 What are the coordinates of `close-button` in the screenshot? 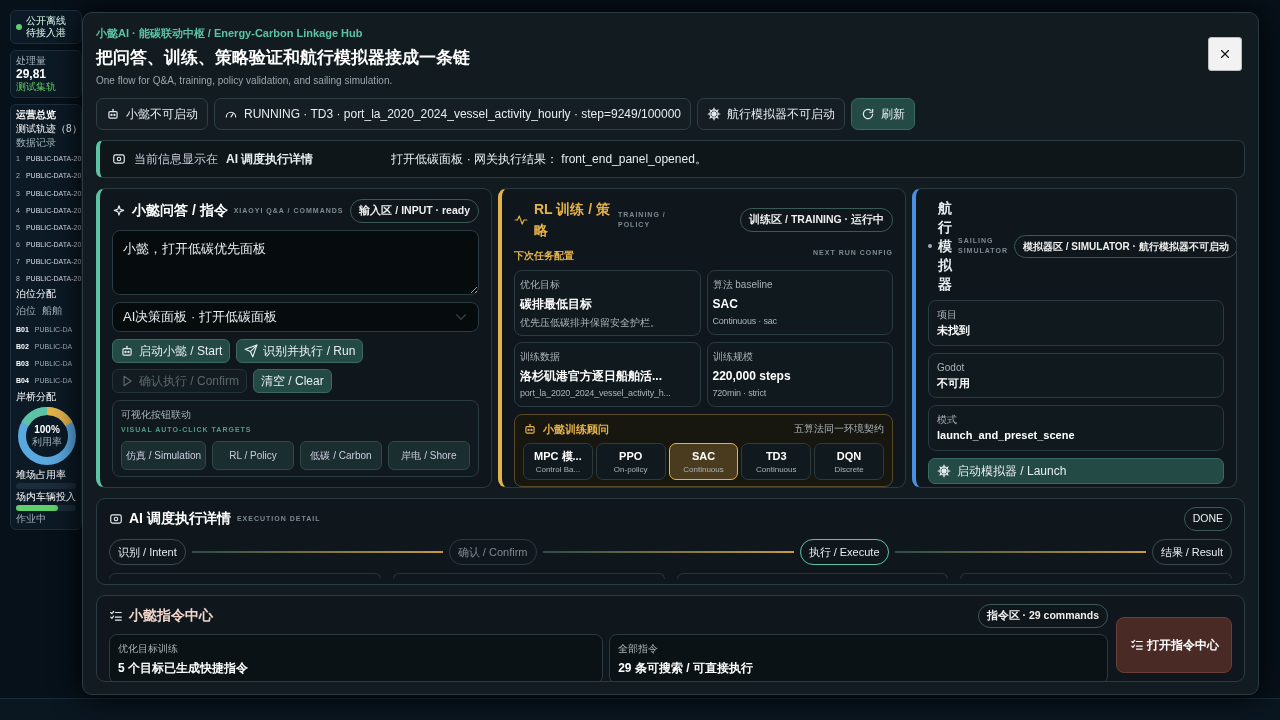 It's located at (1225, 54).